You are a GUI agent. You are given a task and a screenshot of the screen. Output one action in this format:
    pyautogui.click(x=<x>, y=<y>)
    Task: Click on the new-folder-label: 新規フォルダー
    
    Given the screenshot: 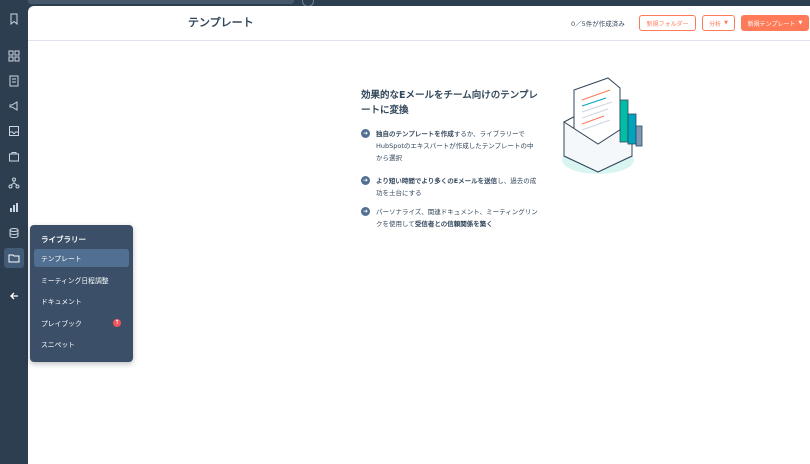 What is the action you would take?
    pyautogui.click(x=667, y=24)
    